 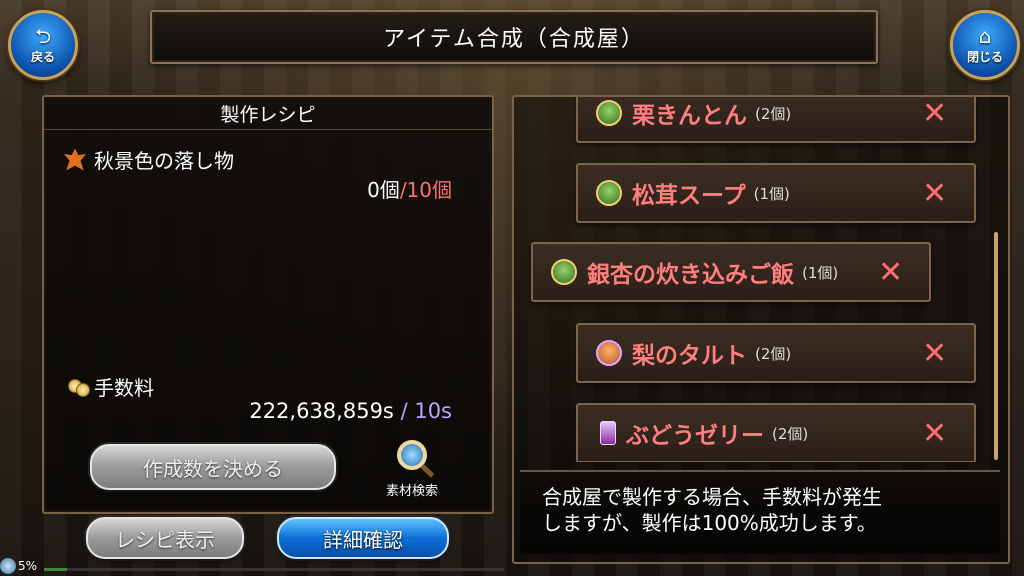 I want to click on info-message-line1: 合成屋で製作する場合、手数料が発生, so click(x=712, y=497).